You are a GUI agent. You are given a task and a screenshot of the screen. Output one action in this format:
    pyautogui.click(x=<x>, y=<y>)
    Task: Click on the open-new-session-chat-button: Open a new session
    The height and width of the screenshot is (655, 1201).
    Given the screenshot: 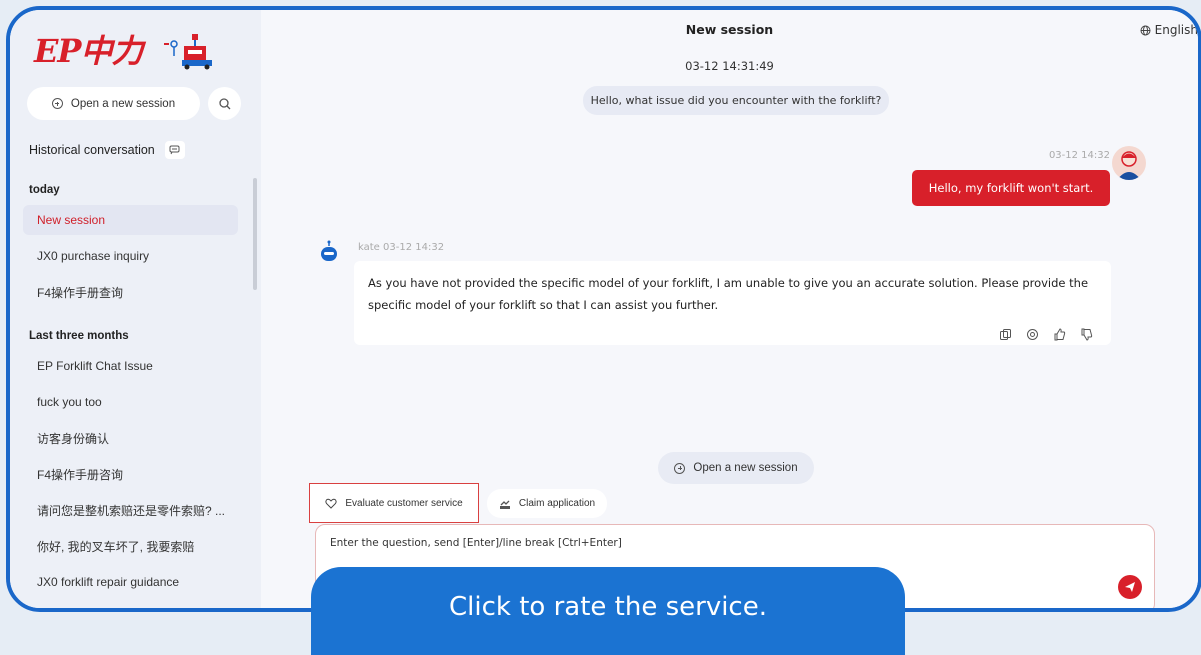 What is the action you would take?
    pyautogui.click(x=736, y=468)
    